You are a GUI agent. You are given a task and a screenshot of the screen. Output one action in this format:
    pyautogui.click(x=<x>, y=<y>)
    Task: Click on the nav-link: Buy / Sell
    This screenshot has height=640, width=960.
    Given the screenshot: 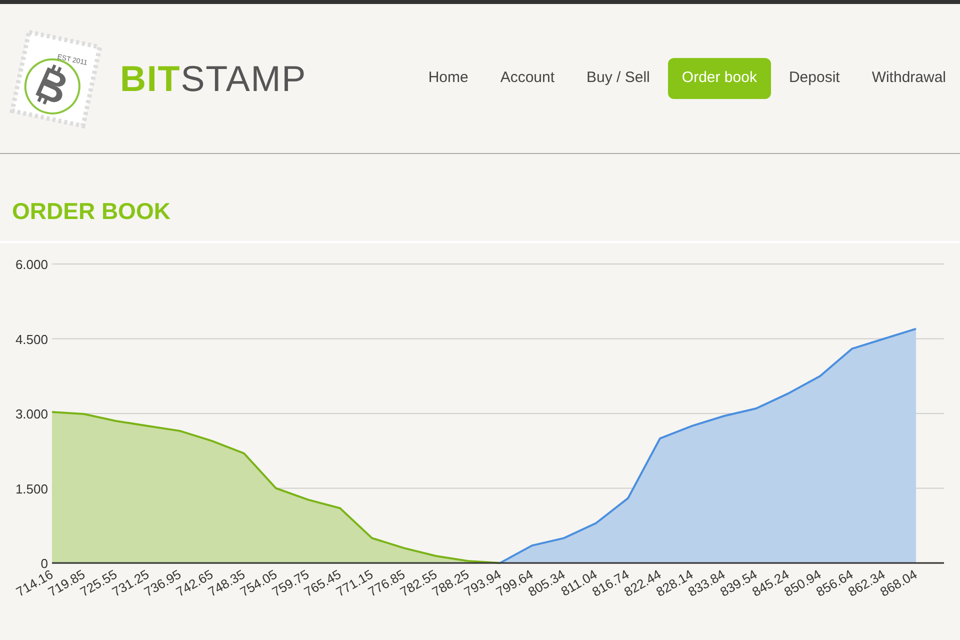 What is the action you would take?
    pyautogui.click(x=618, y=78)
    